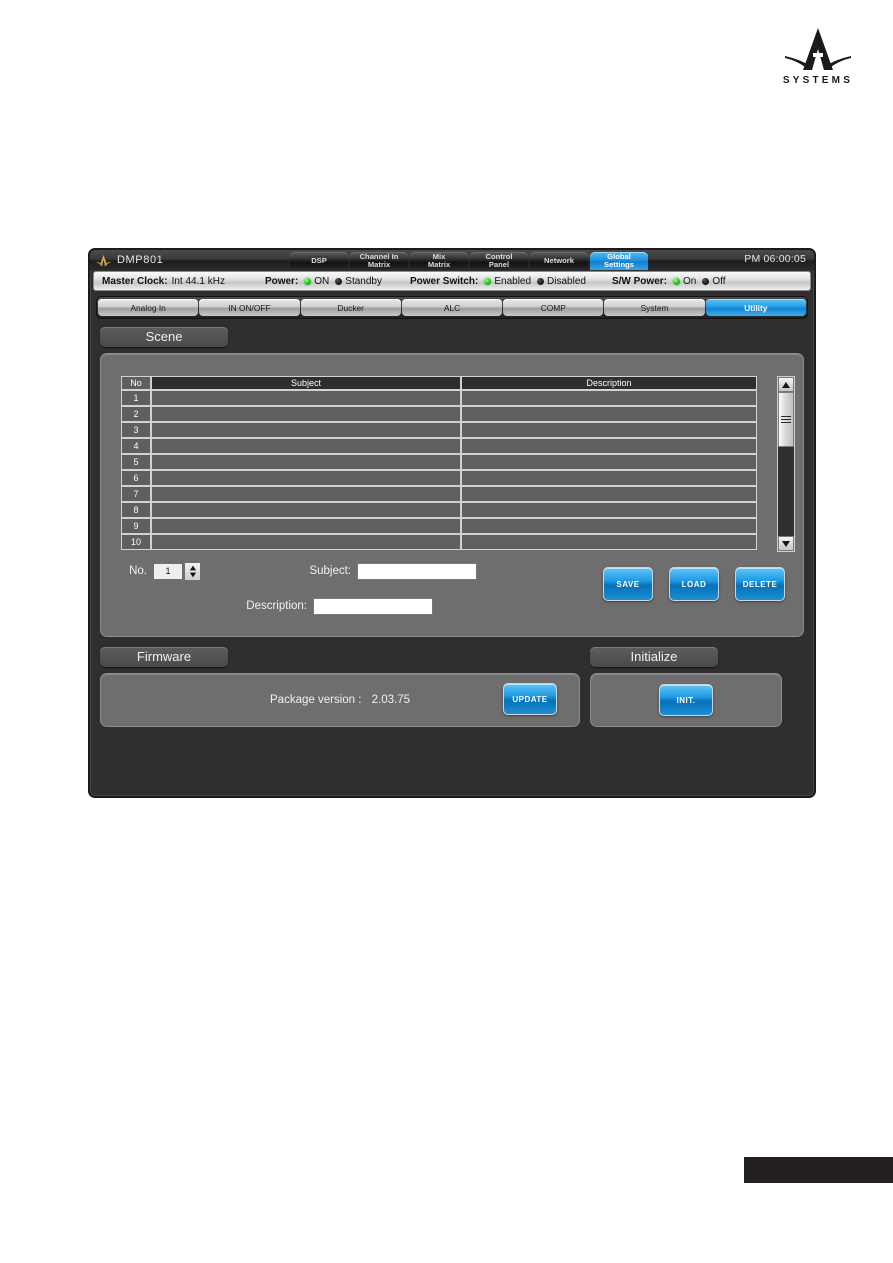 Image resolution: width=893 pixels, height=1263 pixels. What do you see at coordinates (306, 383) in the screenshot?
I see `column-header-subject: Subject` at bounding box center [306, 383].